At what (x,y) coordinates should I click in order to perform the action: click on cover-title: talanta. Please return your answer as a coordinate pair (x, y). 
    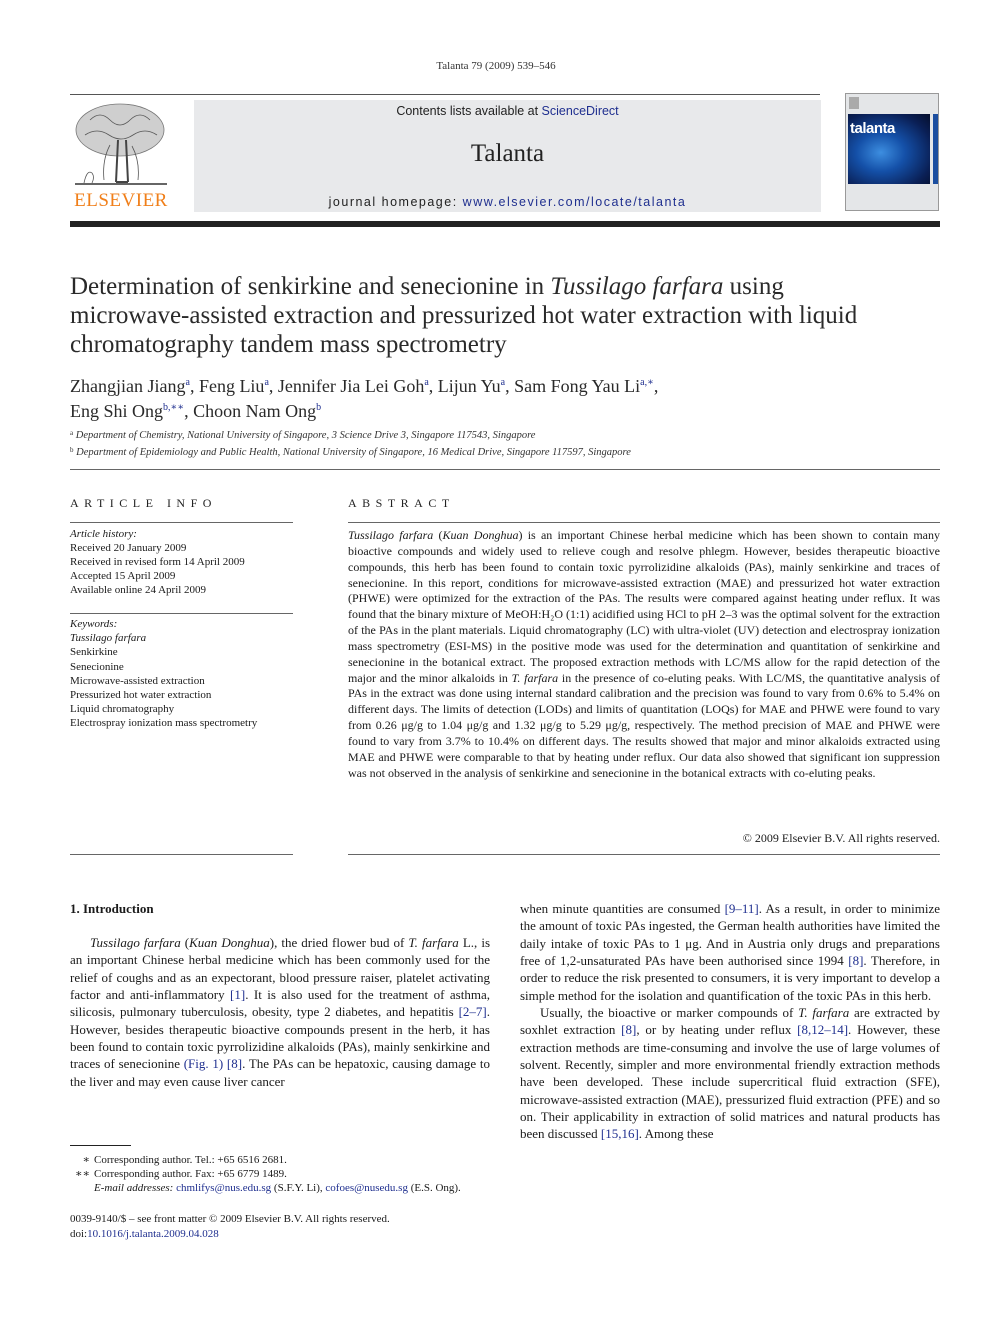
    Looking at the image, I should click on (872, 128).